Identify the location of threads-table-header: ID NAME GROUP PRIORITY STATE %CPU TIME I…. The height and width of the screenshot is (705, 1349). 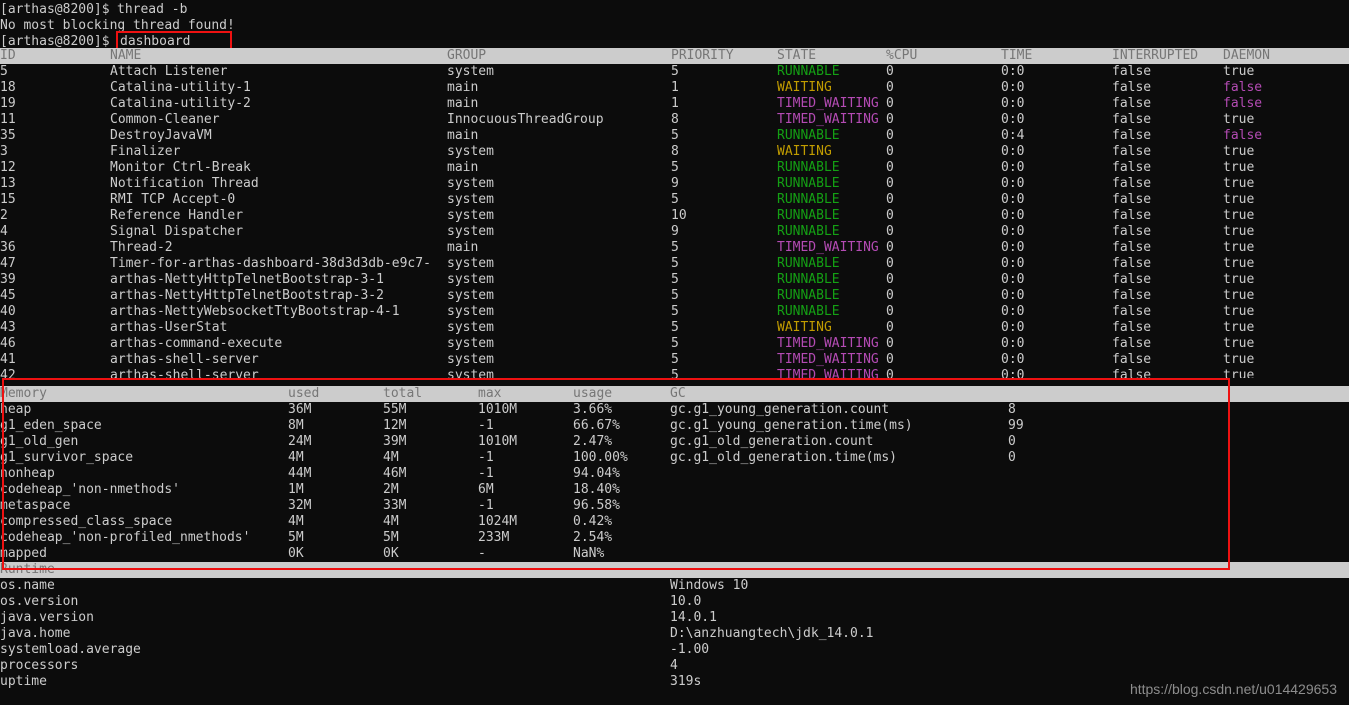
(674, 56).